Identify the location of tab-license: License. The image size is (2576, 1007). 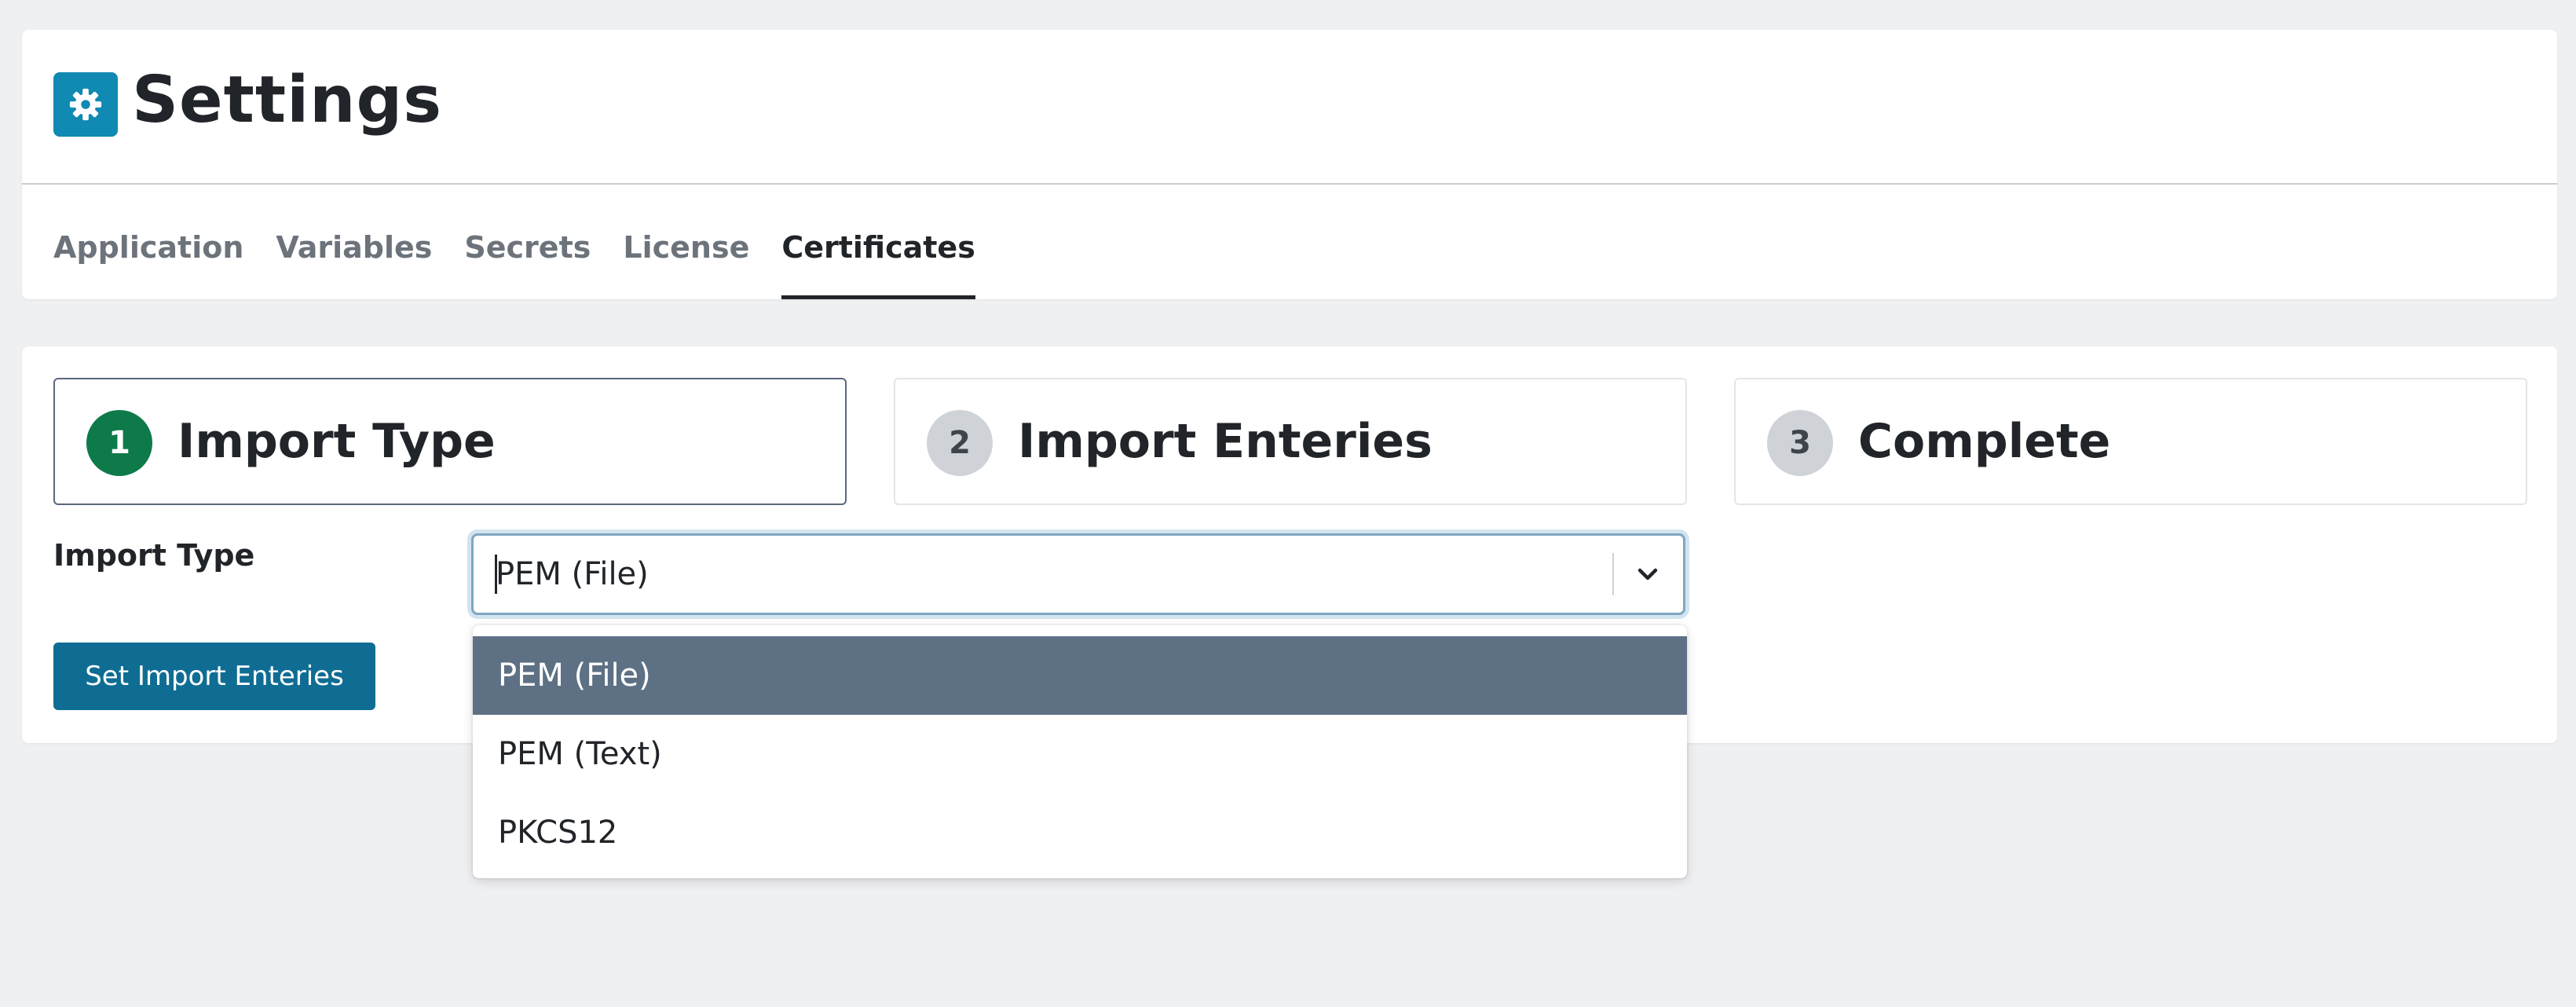
(686, 242).